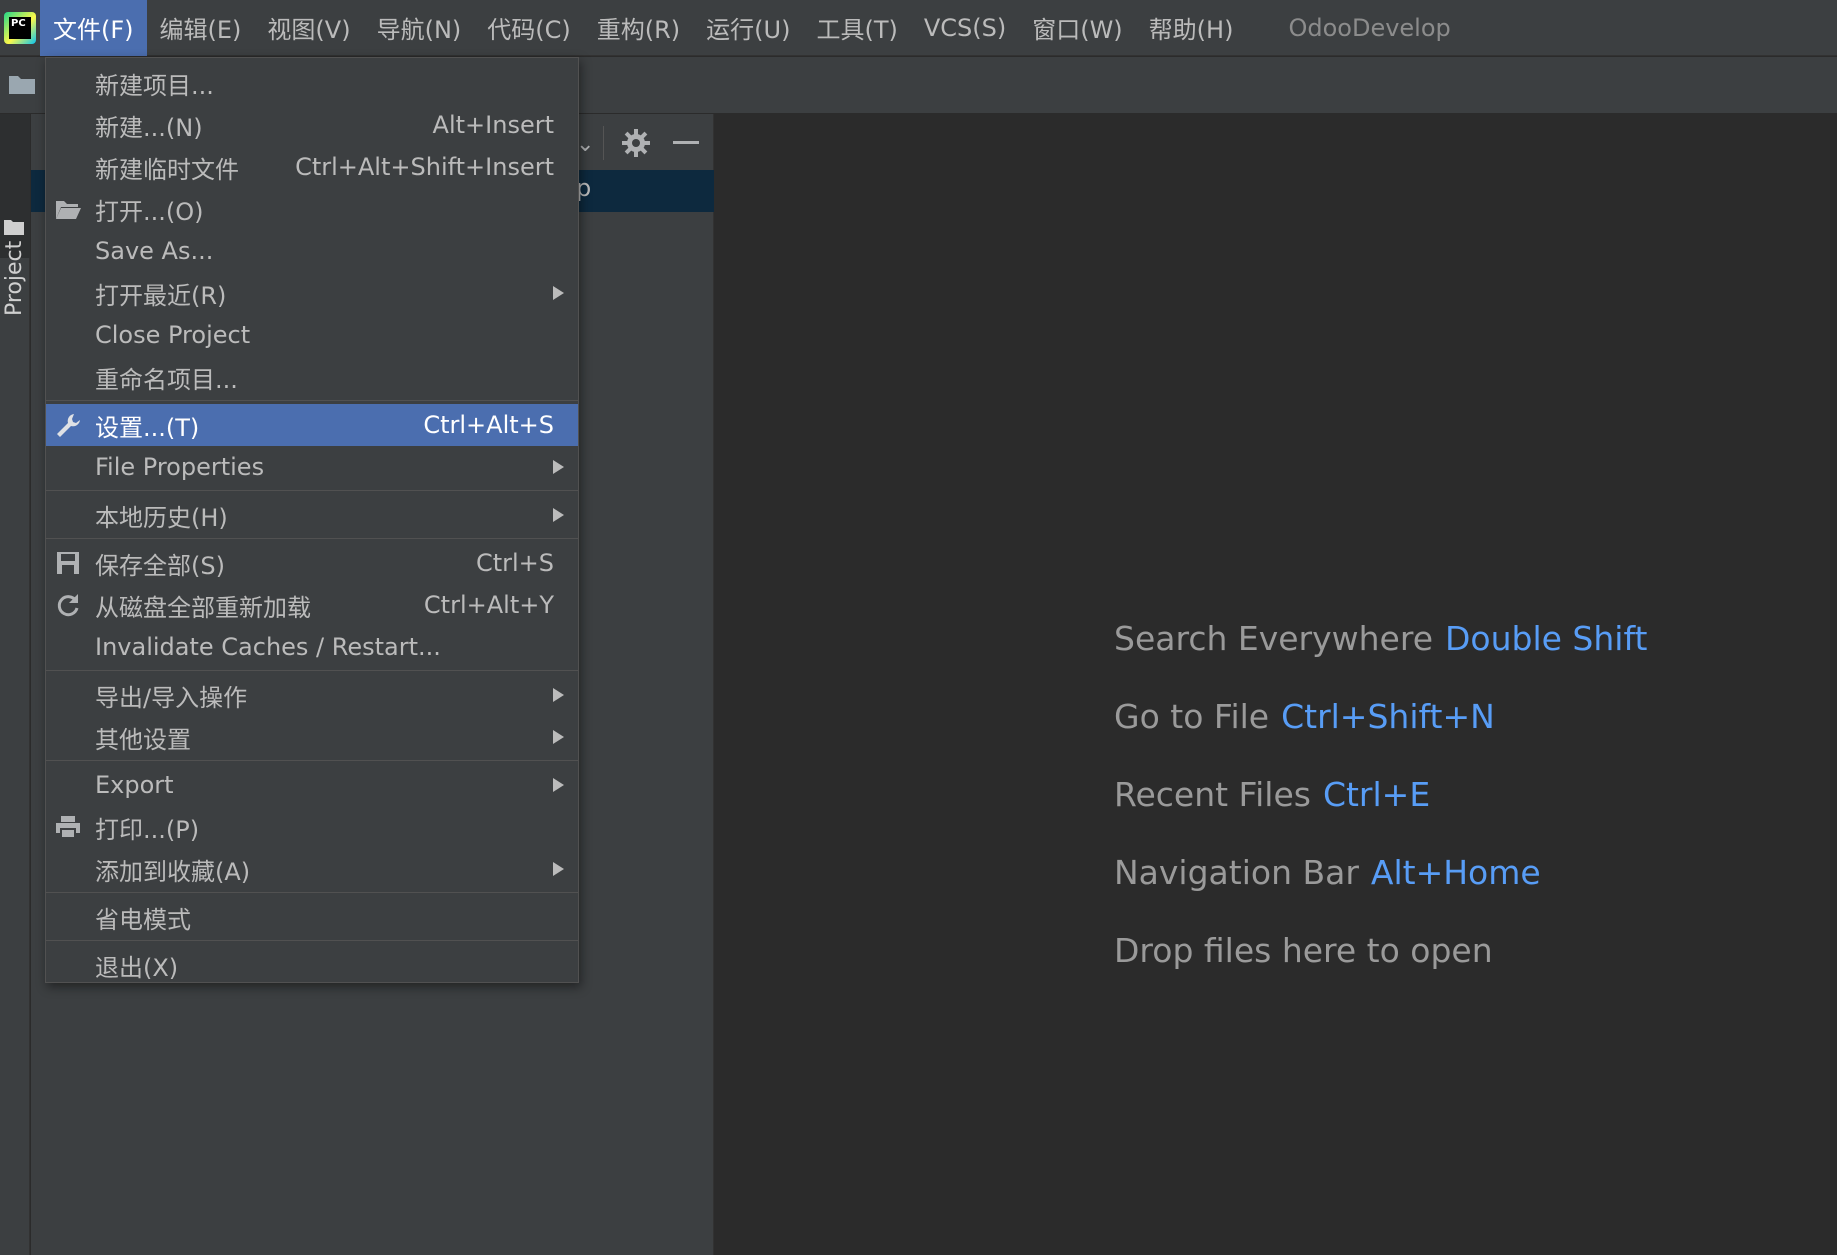 This screenshot has height=1255, width=1837. Describe the element at coordinates (312, 605) in the screenshot. I see `menu-item-reload-all-from-disk: 从磁盘全部重新加载 Ctrl+Alt+Y` at that location.